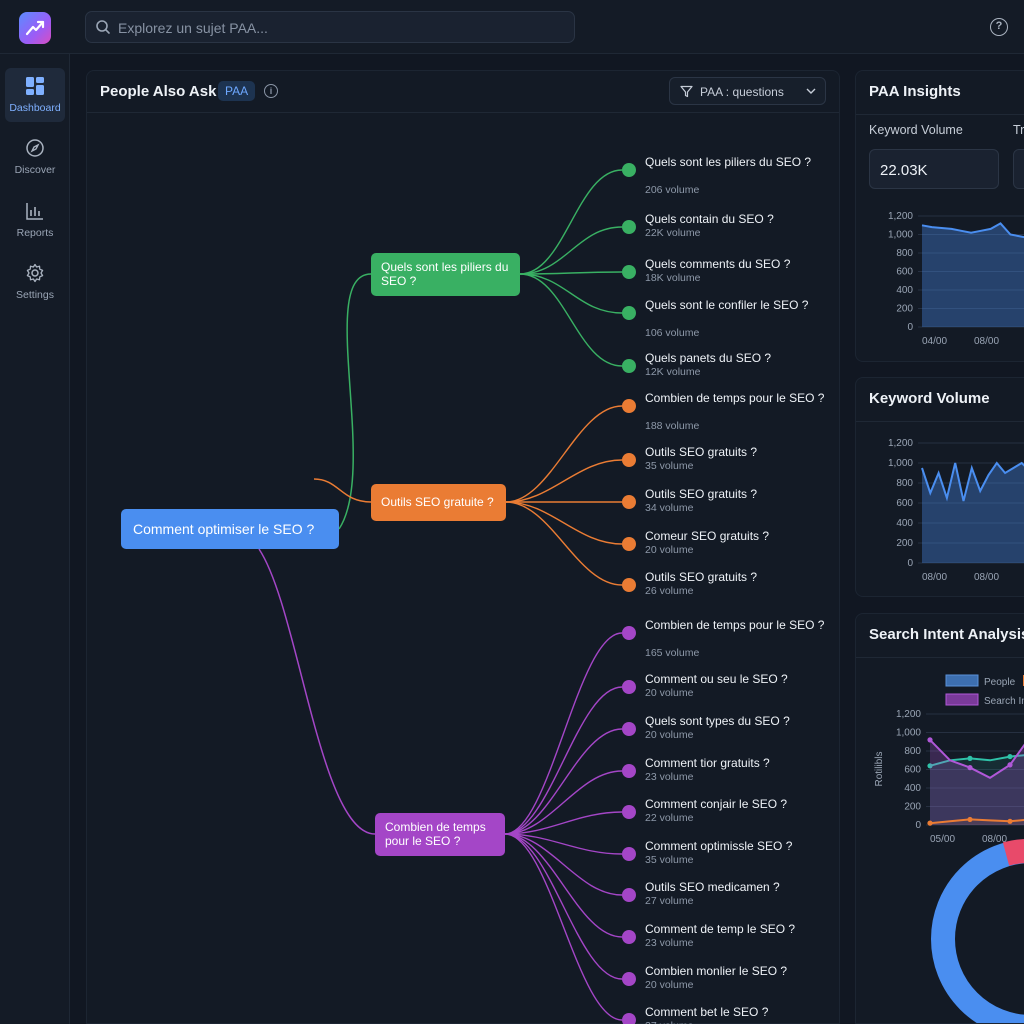 This screenshot has height=1024, width=1024. I want to click on branch-node-outils: Outils SEO gratuite ?, so click(438, 502).